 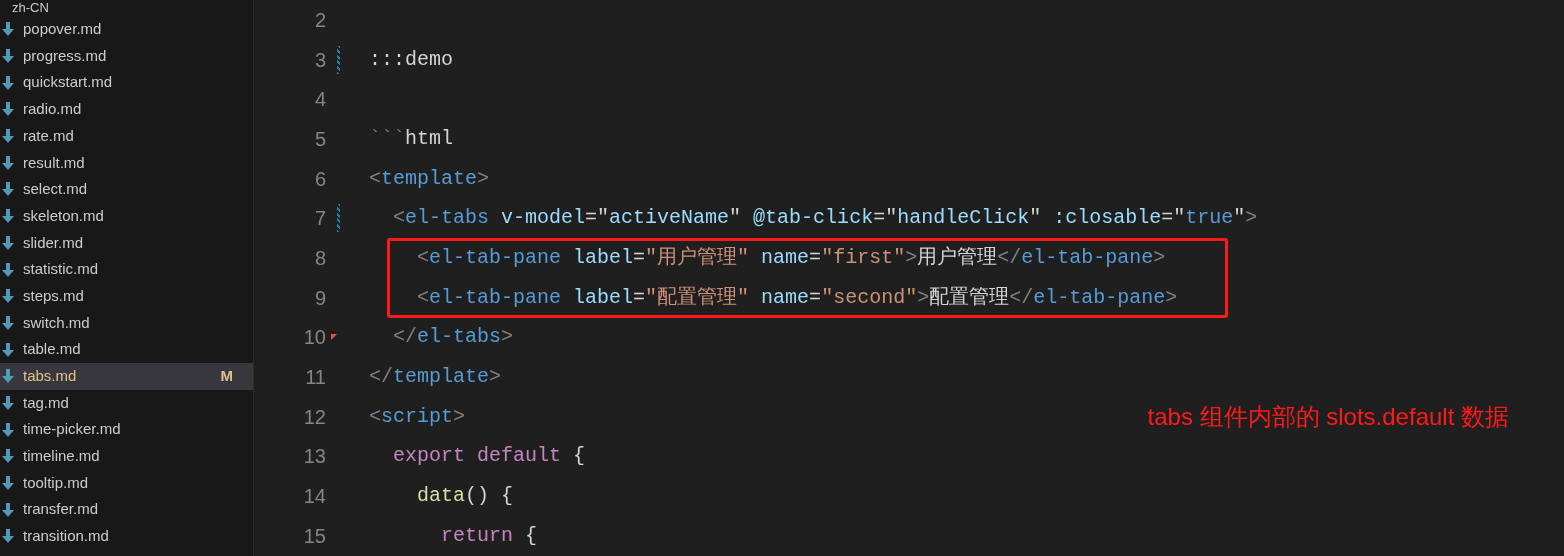 What do you see at coordinates (825, 218) in the screenshot?
I see `code-line: <el-tabs v-model="activeName" @tab-click="handleClick" :closable="true">` at bounding box center [825, 218].